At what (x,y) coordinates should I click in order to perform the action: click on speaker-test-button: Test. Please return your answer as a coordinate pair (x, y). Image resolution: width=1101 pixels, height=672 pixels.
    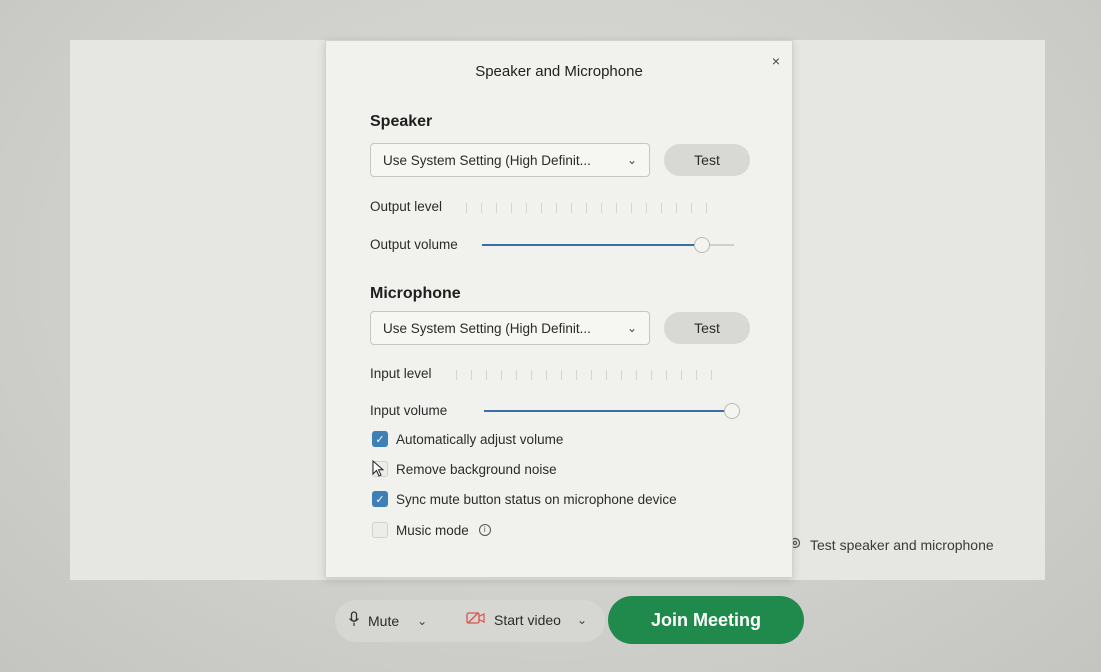
    Looking at the image, I should click on (707, 160).